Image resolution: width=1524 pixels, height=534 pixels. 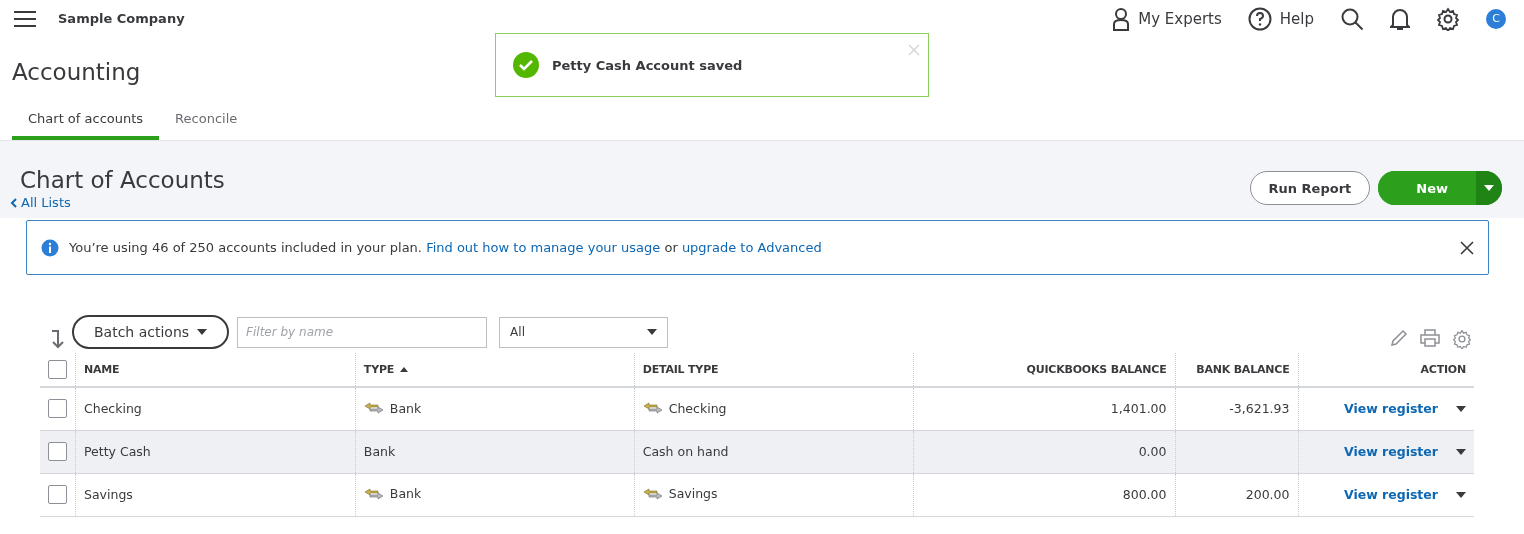 I want to click on arrow-down-icon, so click(x=58, y=339).